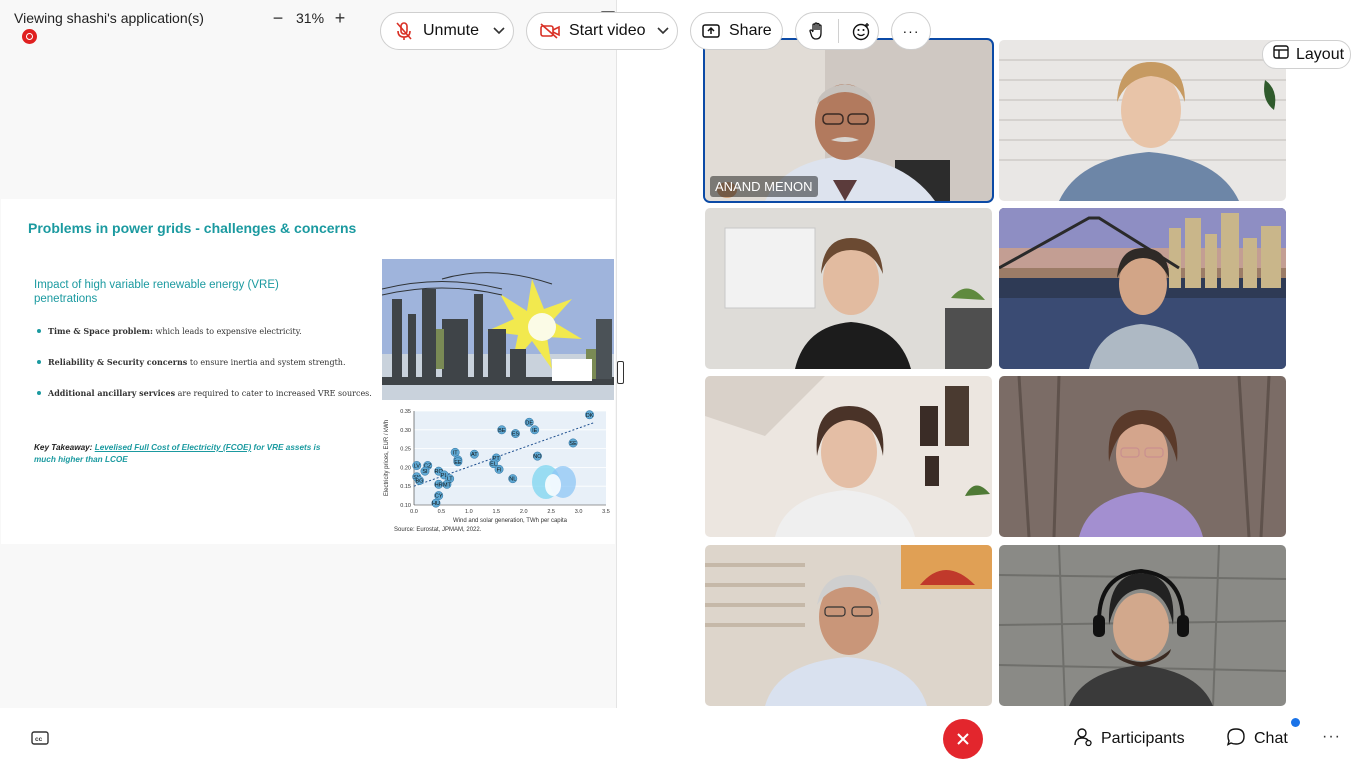 Image resolution: width=1366 pixels, height=768 pixels. What do you see at coordinates (551, 512) in the screenshot?
I see `x-tick-label: 2.5` at bounding box center [551, 512].